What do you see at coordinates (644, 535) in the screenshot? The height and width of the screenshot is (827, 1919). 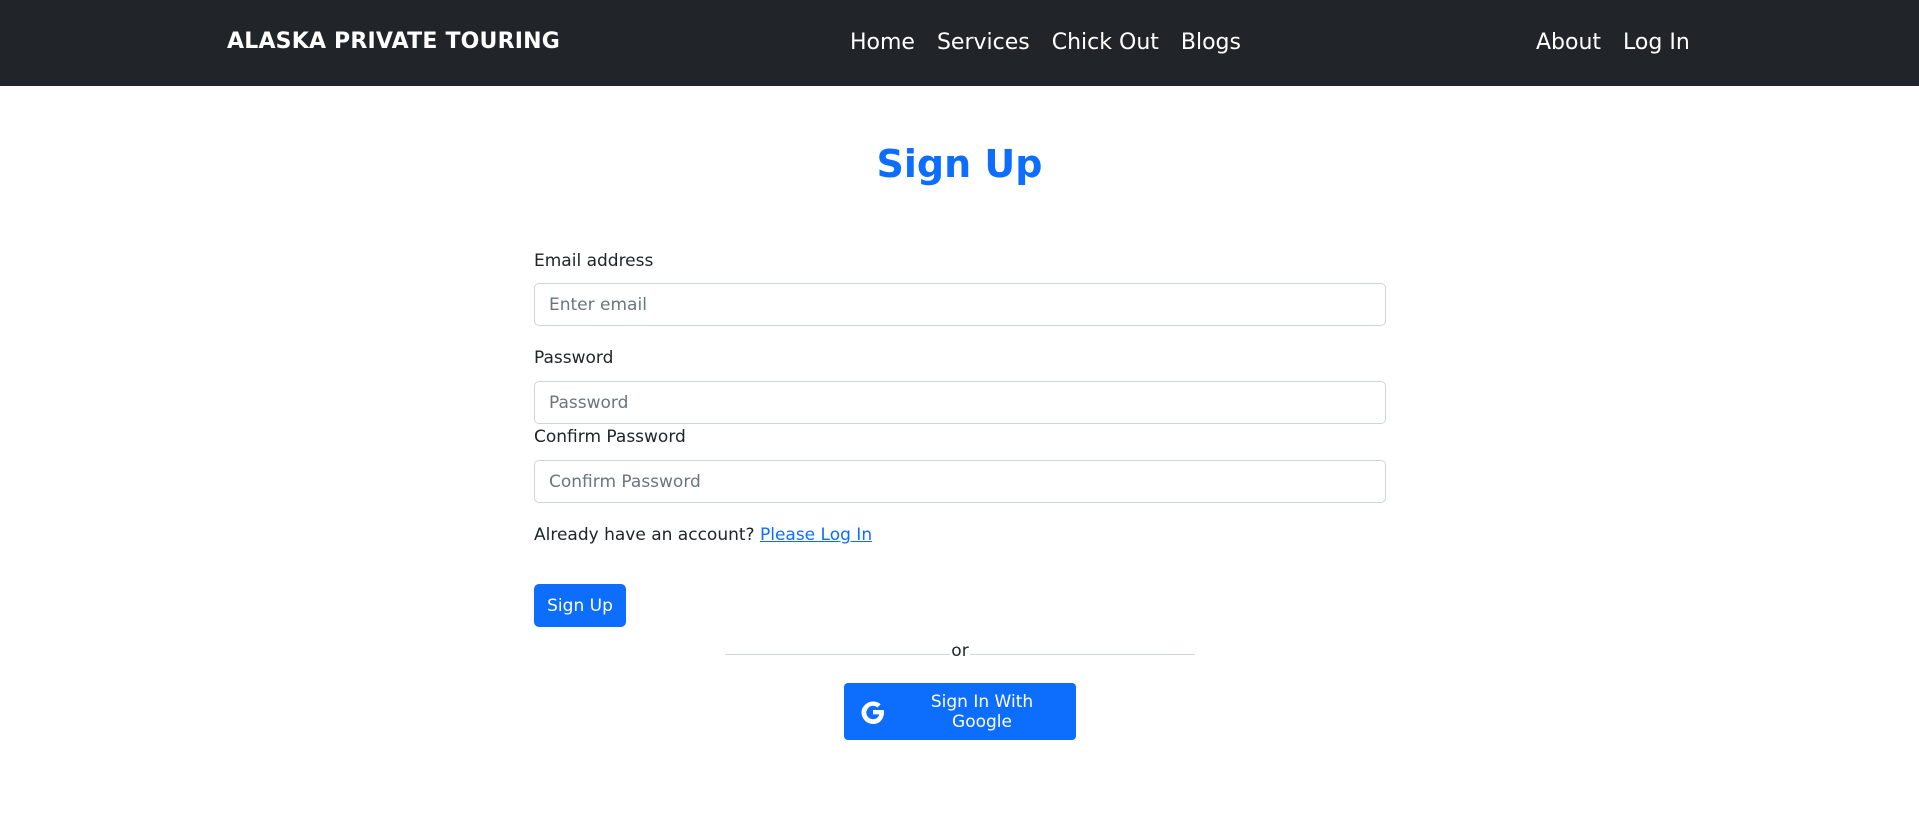 I see `login-prompt-text: Already have an account?` at bounding box center [644, 535].